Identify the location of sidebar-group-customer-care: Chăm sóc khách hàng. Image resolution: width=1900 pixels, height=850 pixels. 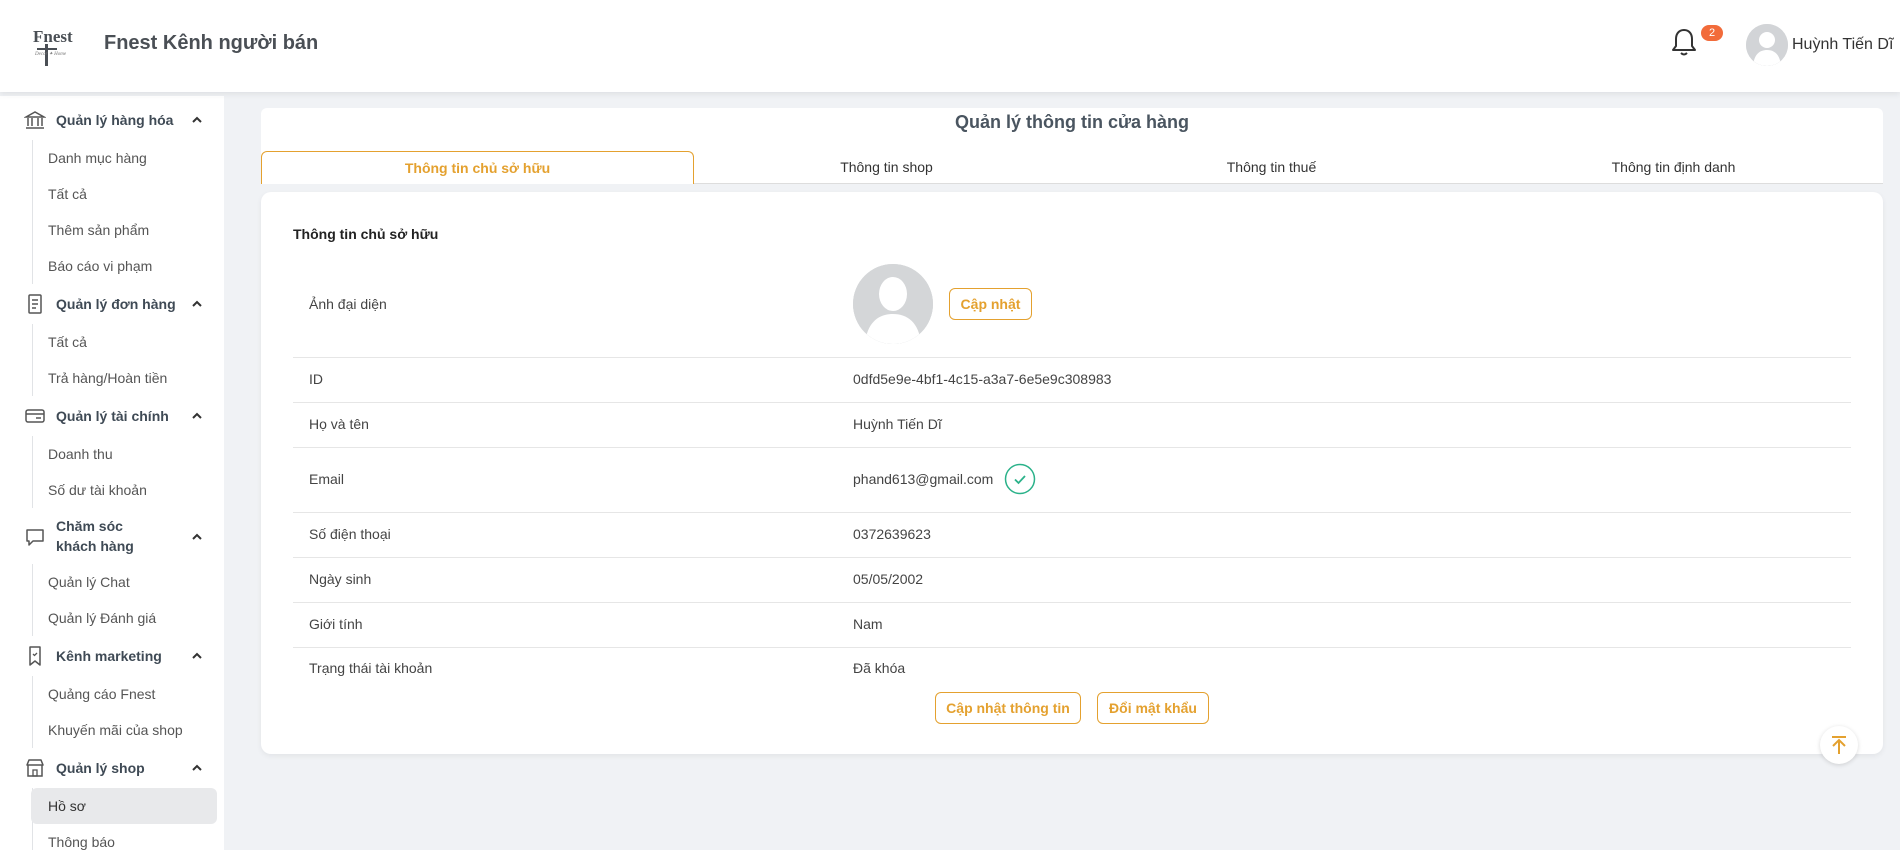
(112, 537).